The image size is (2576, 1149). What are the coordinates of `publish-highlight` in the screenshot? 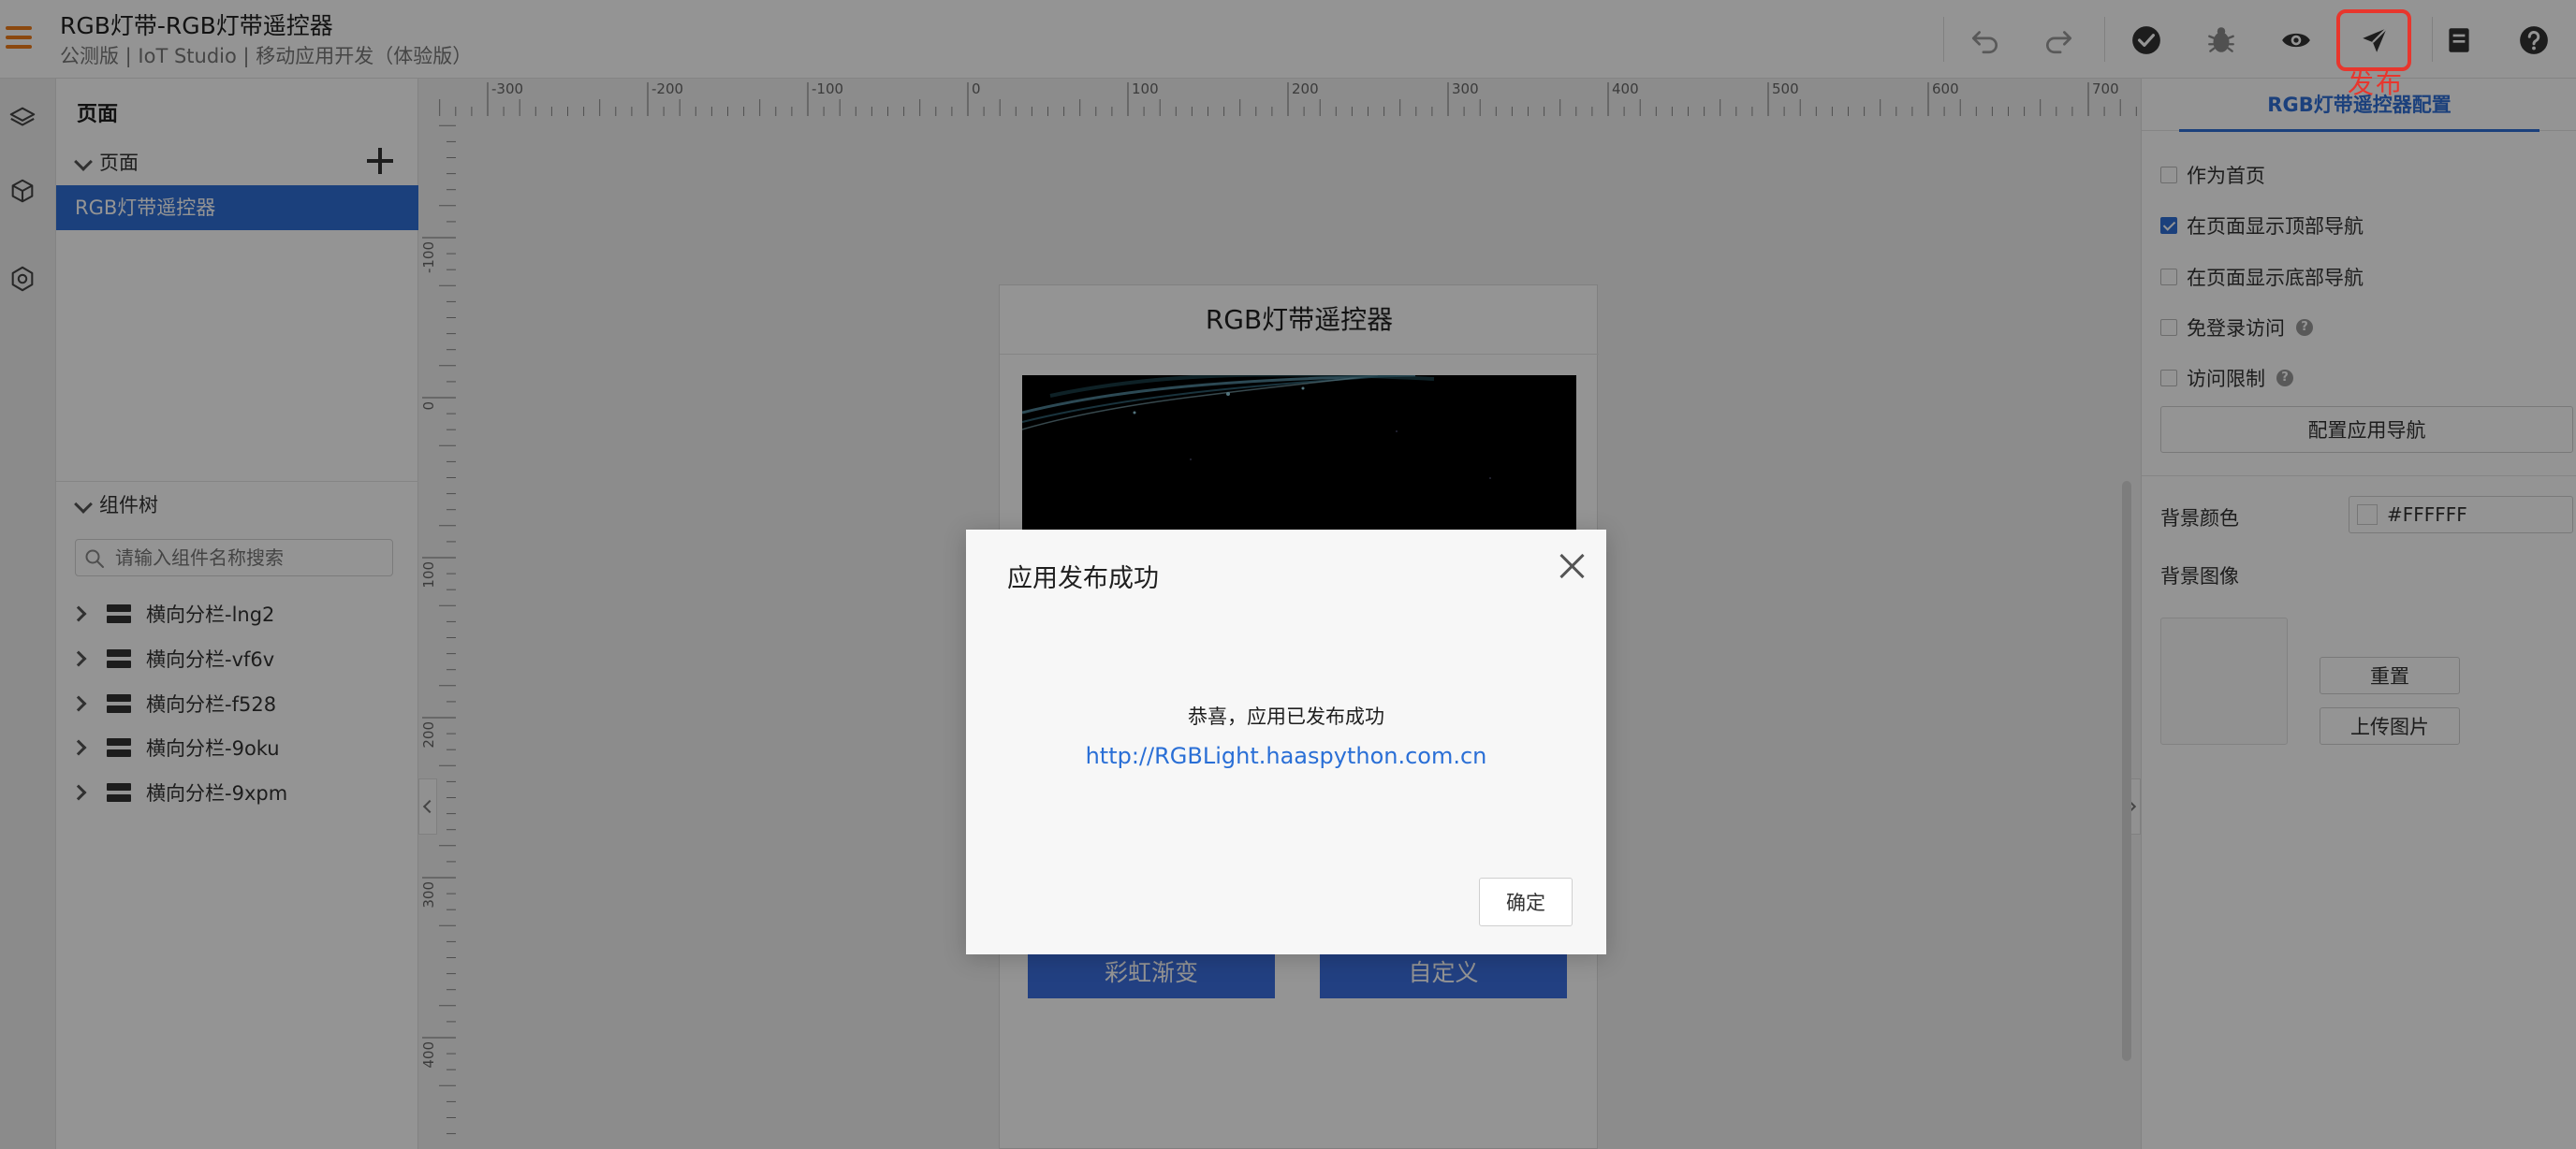 It's located at (2373, 40).